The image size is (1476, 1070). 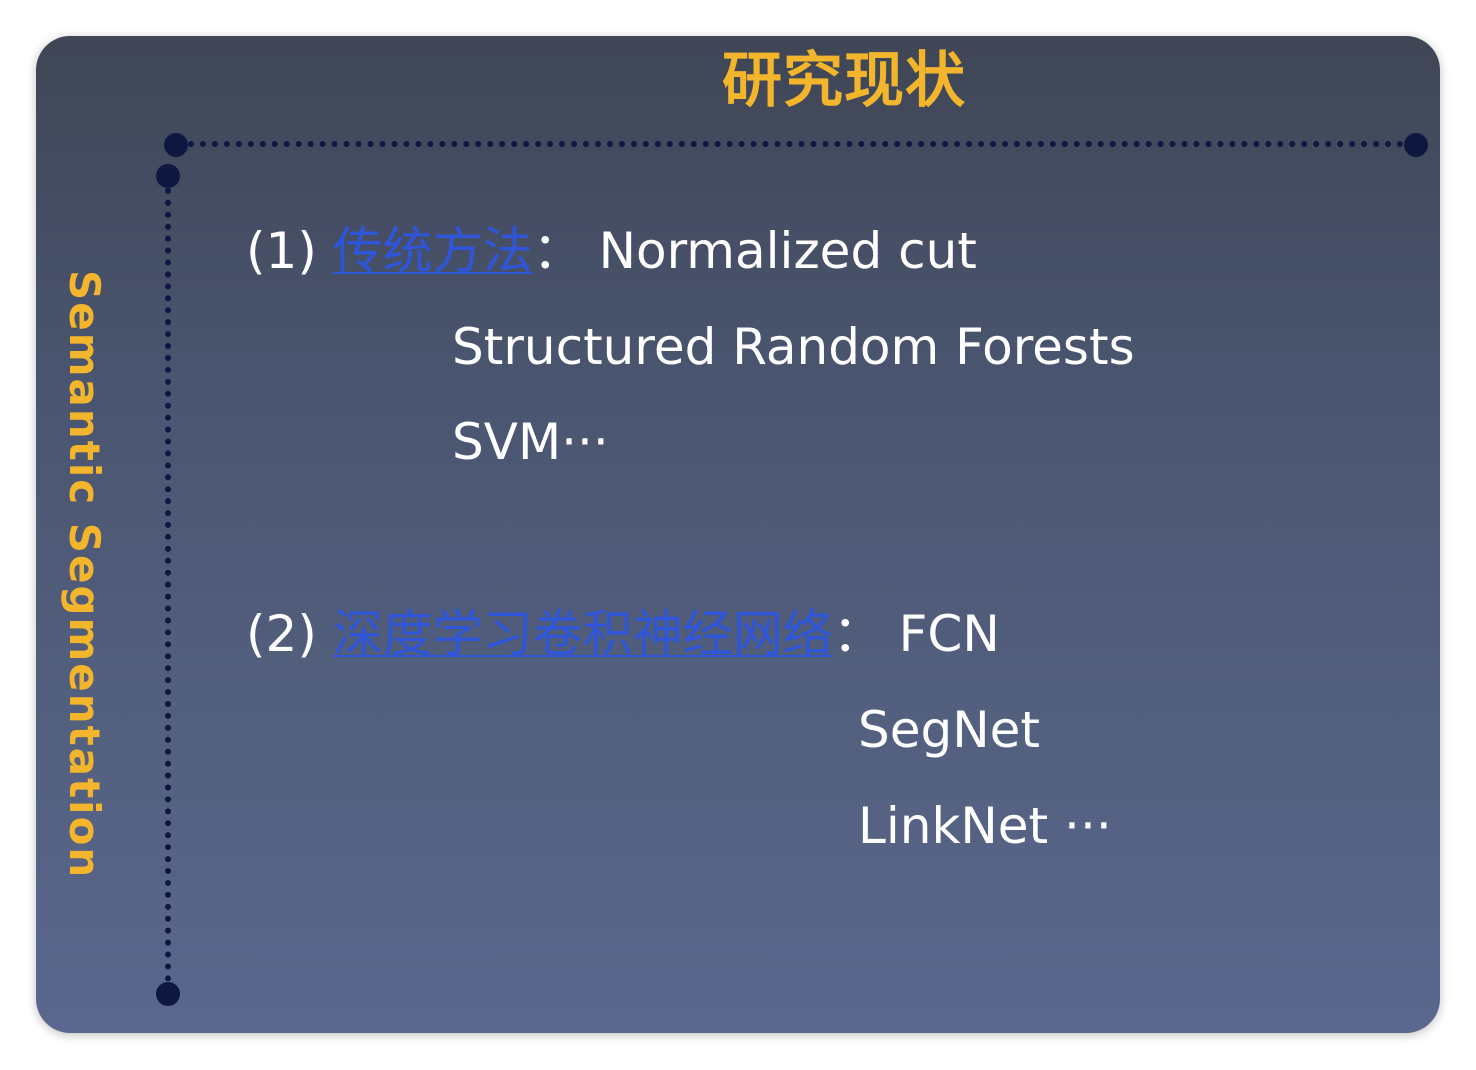 I want to click on section-1-number: (1), so click(x=281, y=251).